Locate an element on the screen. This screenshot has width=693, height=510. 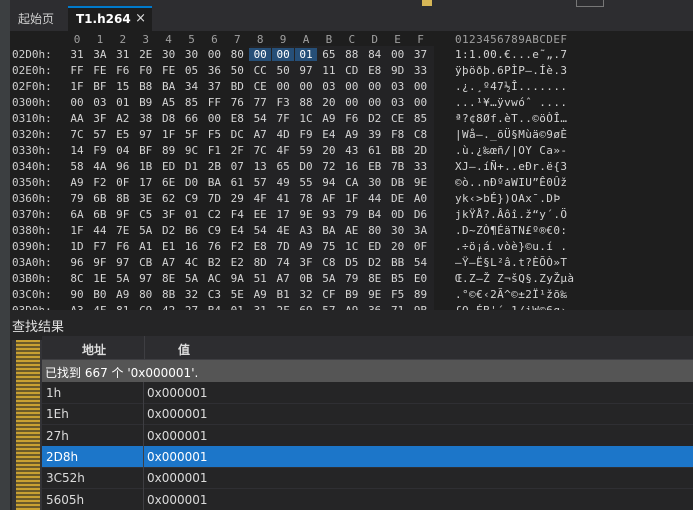
hex-byte: 0B is located at coordinates (306, 278).